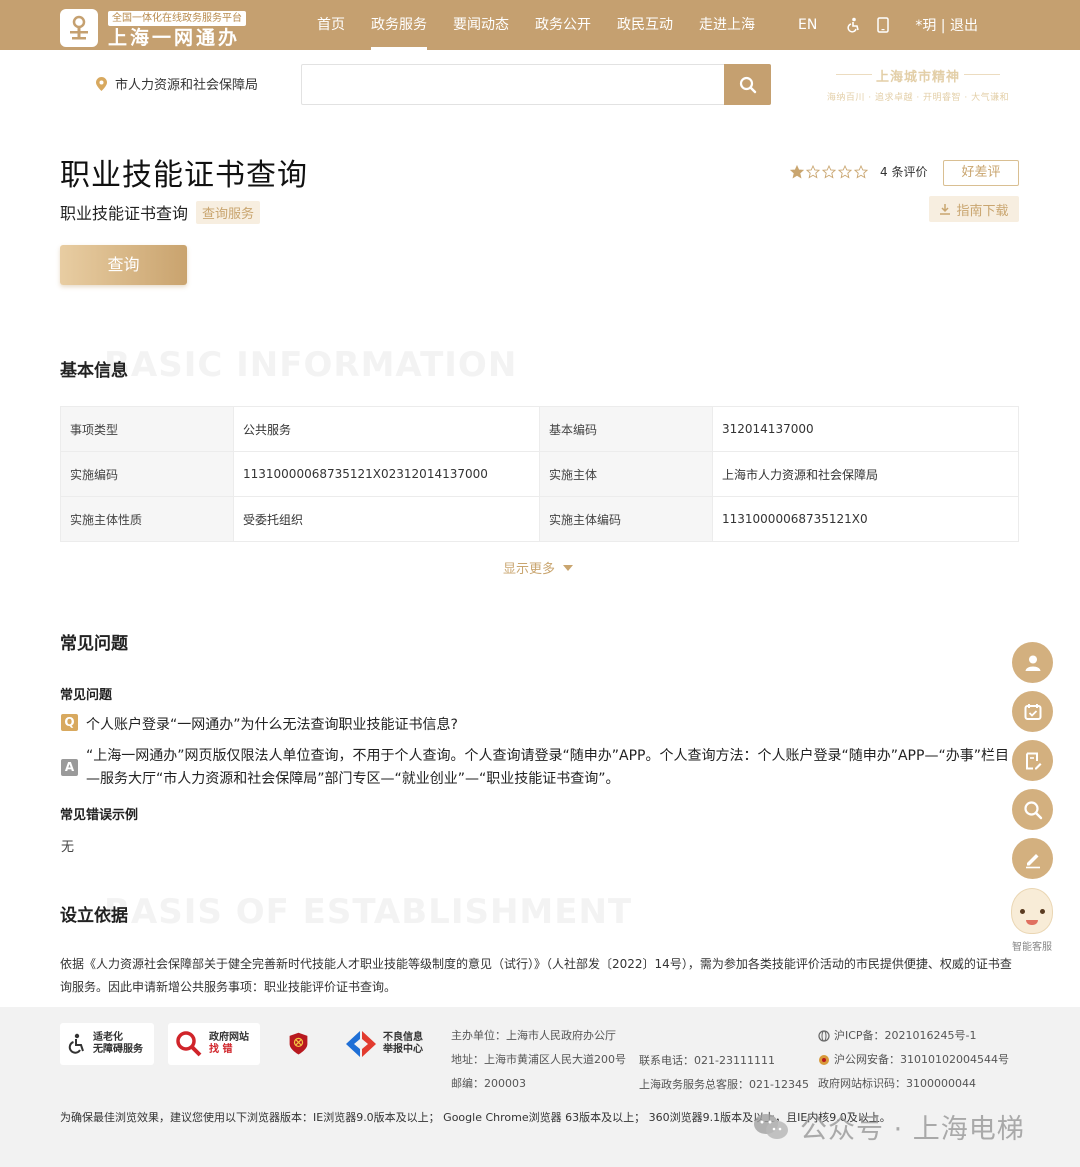 This screenshot has width=1080, height=1167. I want to click on badge-line2: 举报中心, so click(403, 1049).